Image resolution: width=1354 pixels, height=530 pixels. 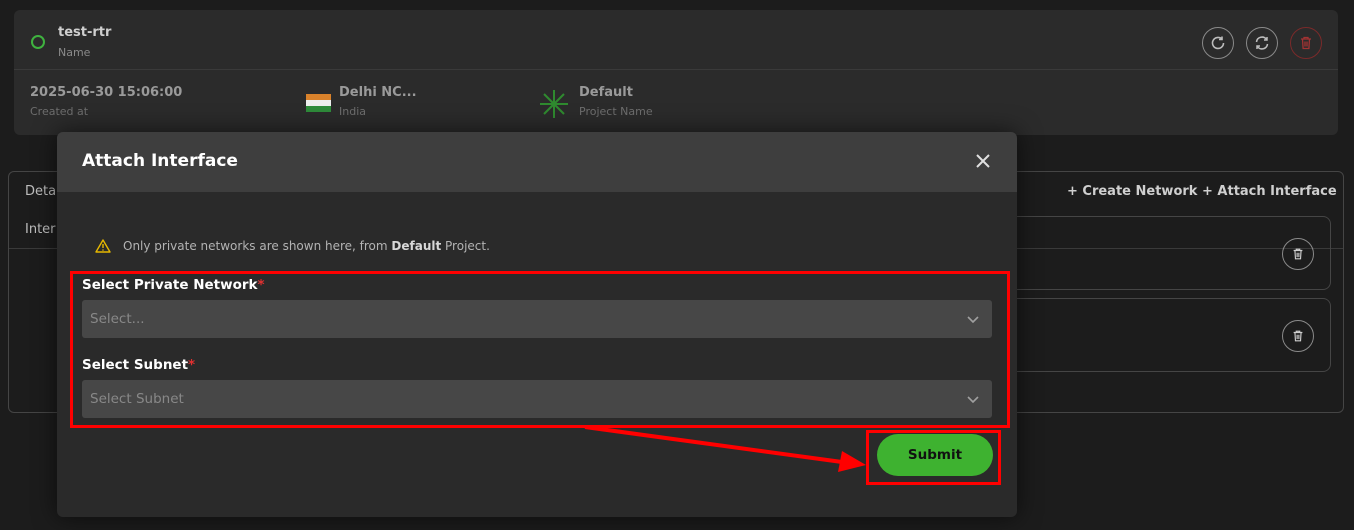 I want to click on tab-details: Deta, so click(x=40, y=191).